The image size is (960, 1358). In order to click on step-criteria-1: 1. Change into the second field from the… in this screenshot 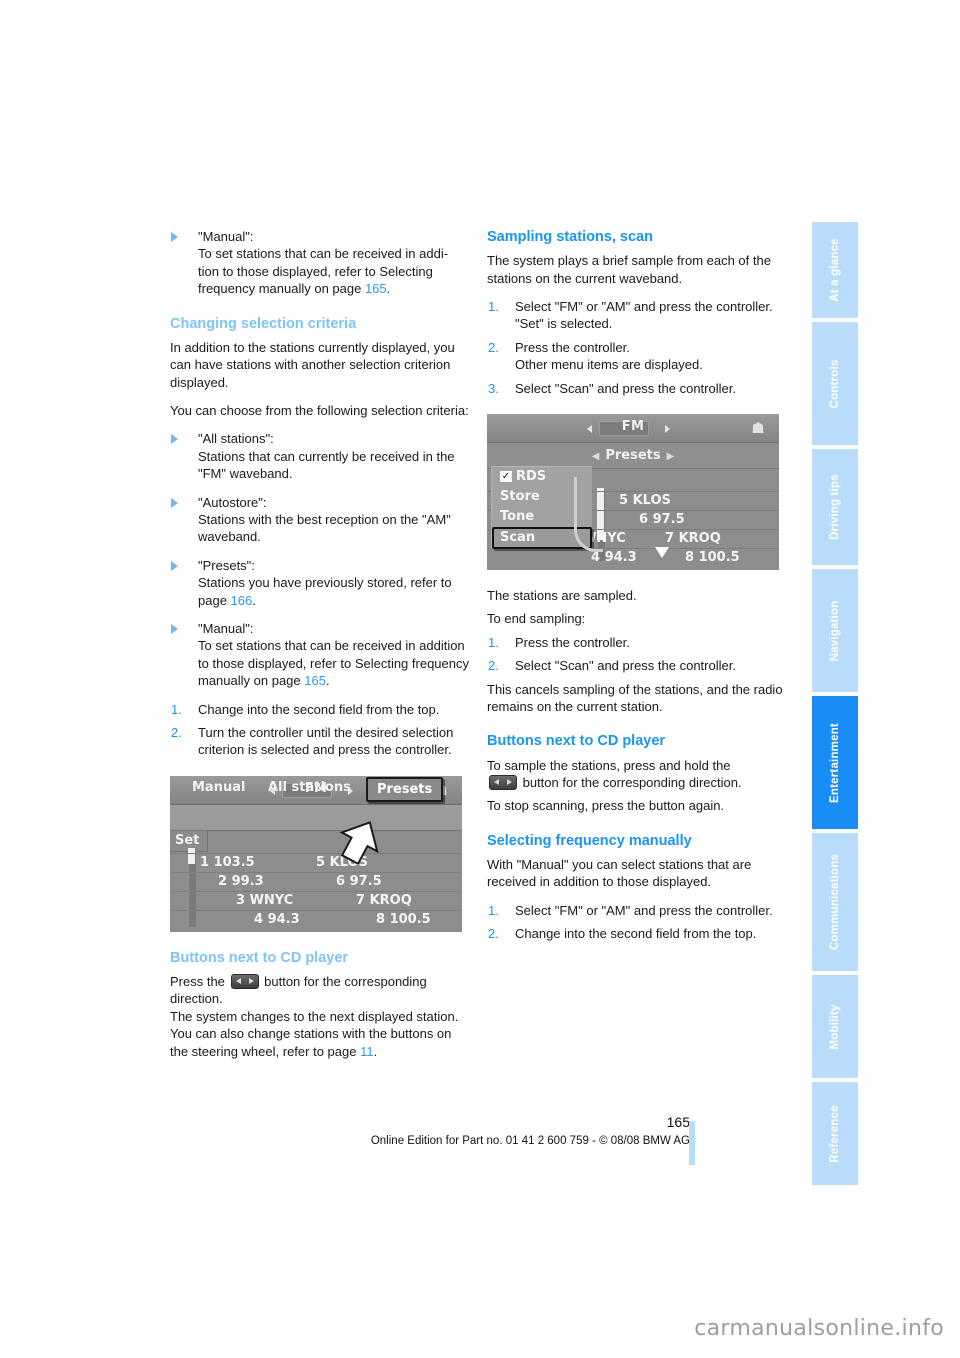, I will do `click(320, 709)`.